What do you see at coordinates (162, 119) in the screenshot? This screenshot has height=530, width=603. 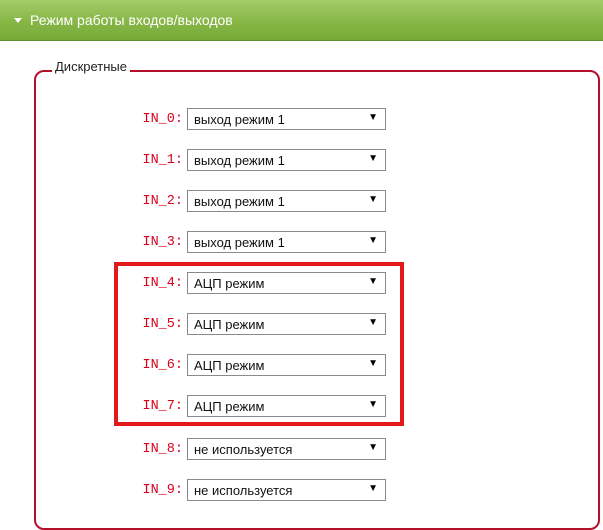 I see `input-label: IN_0:` at bounding box center [162, 119].